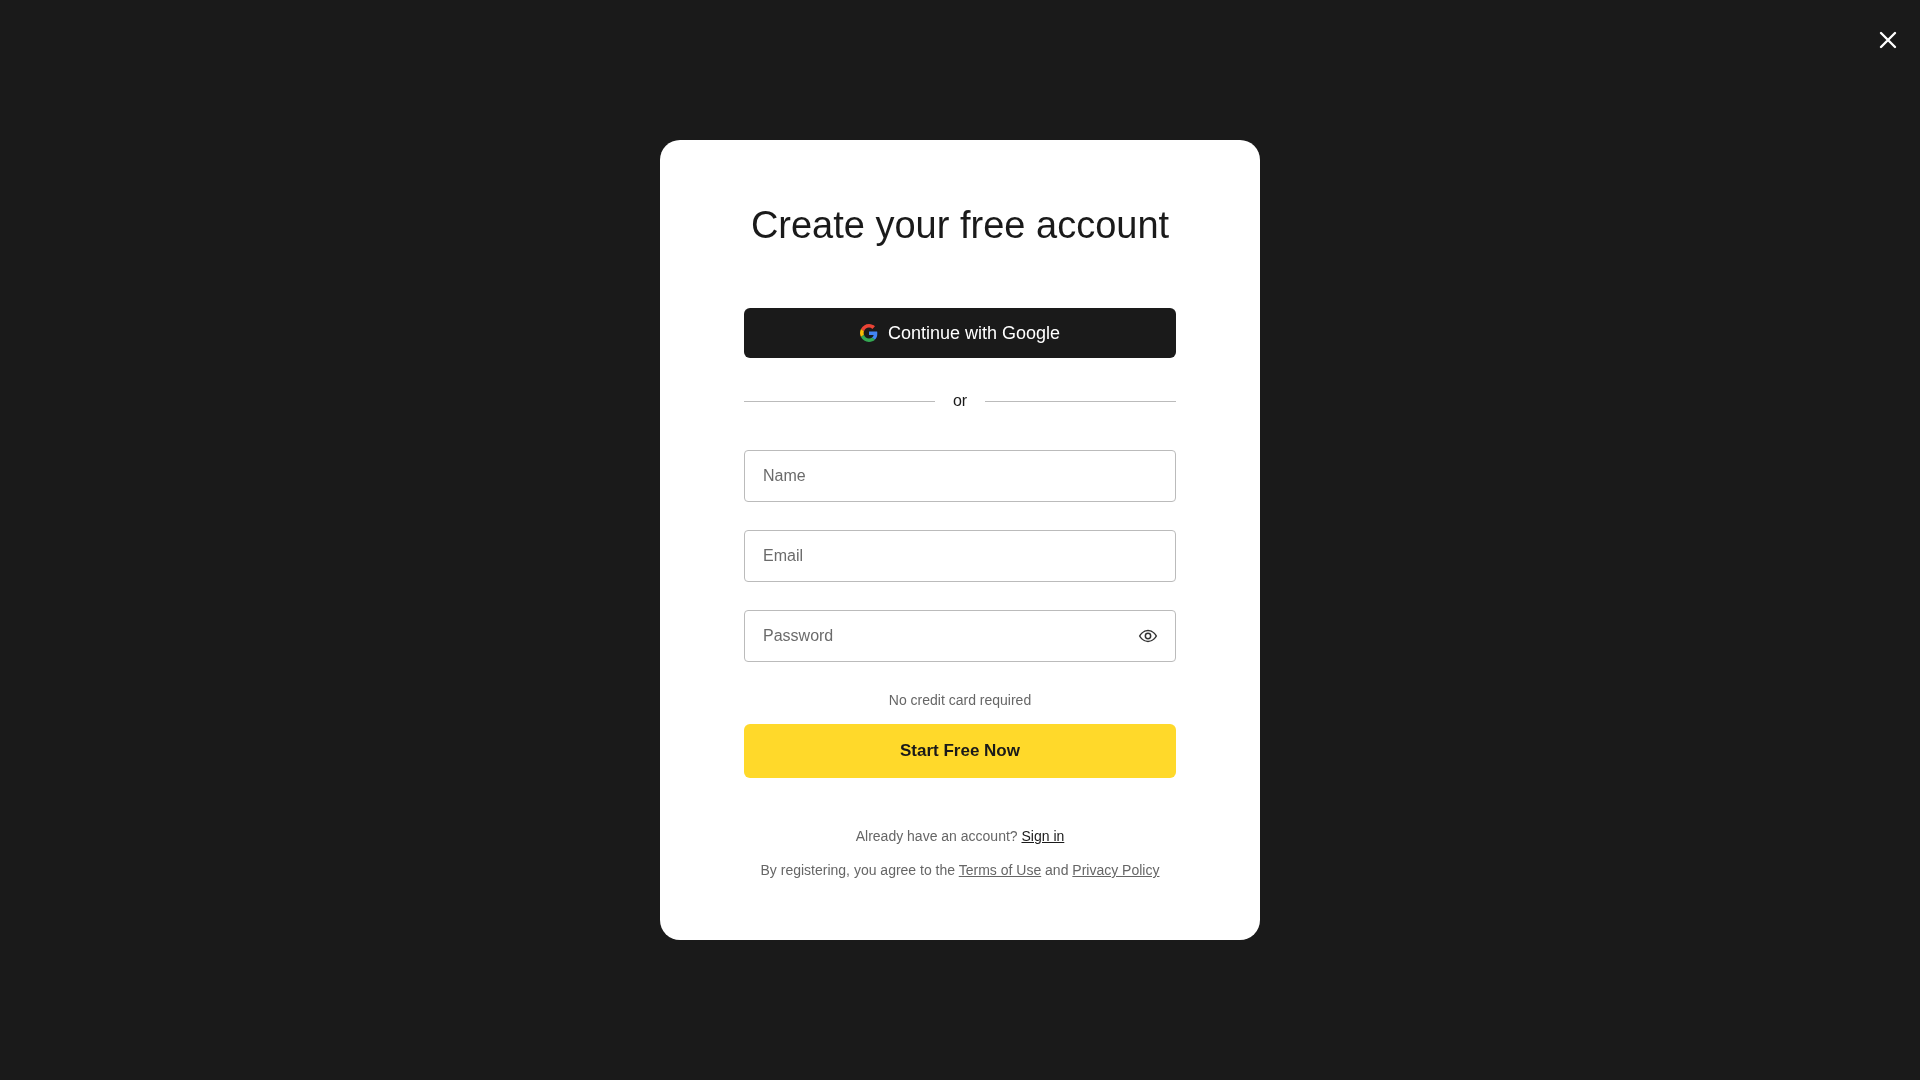 The height and width of the screenshot is (1080, 1920). I want to click on divider-label: or, so click(960, 401).